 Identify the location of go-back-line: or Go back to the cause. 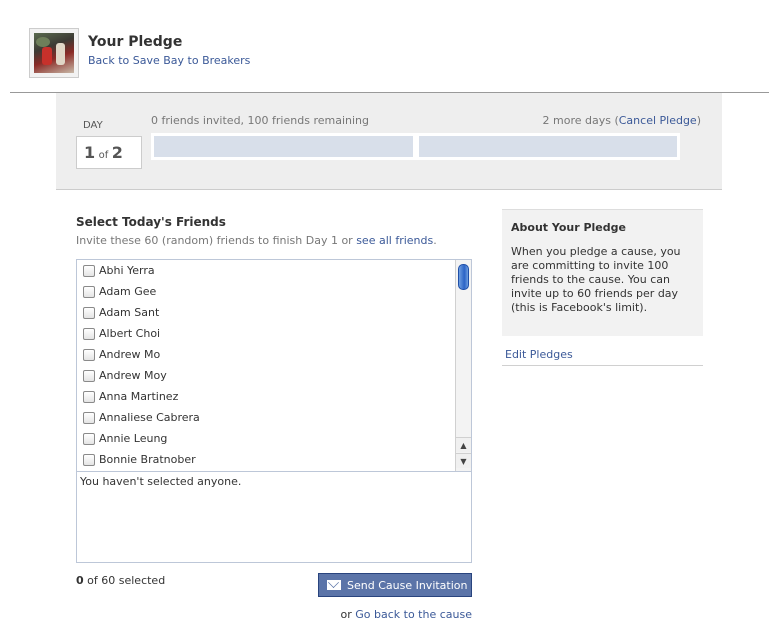
(407, 614).